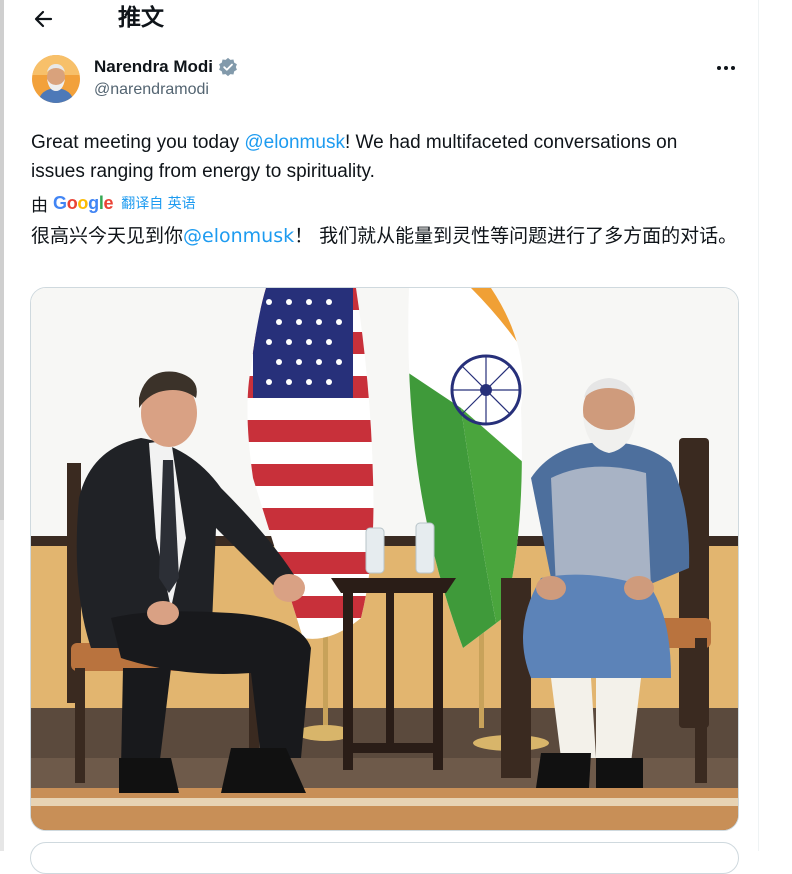 Image resolution: width=792 pixels, height=874 pixels. What do you see at coordinates (141, 18) in the screenshot?
I see `page-title: 推文` at bounding box center [141, 18].